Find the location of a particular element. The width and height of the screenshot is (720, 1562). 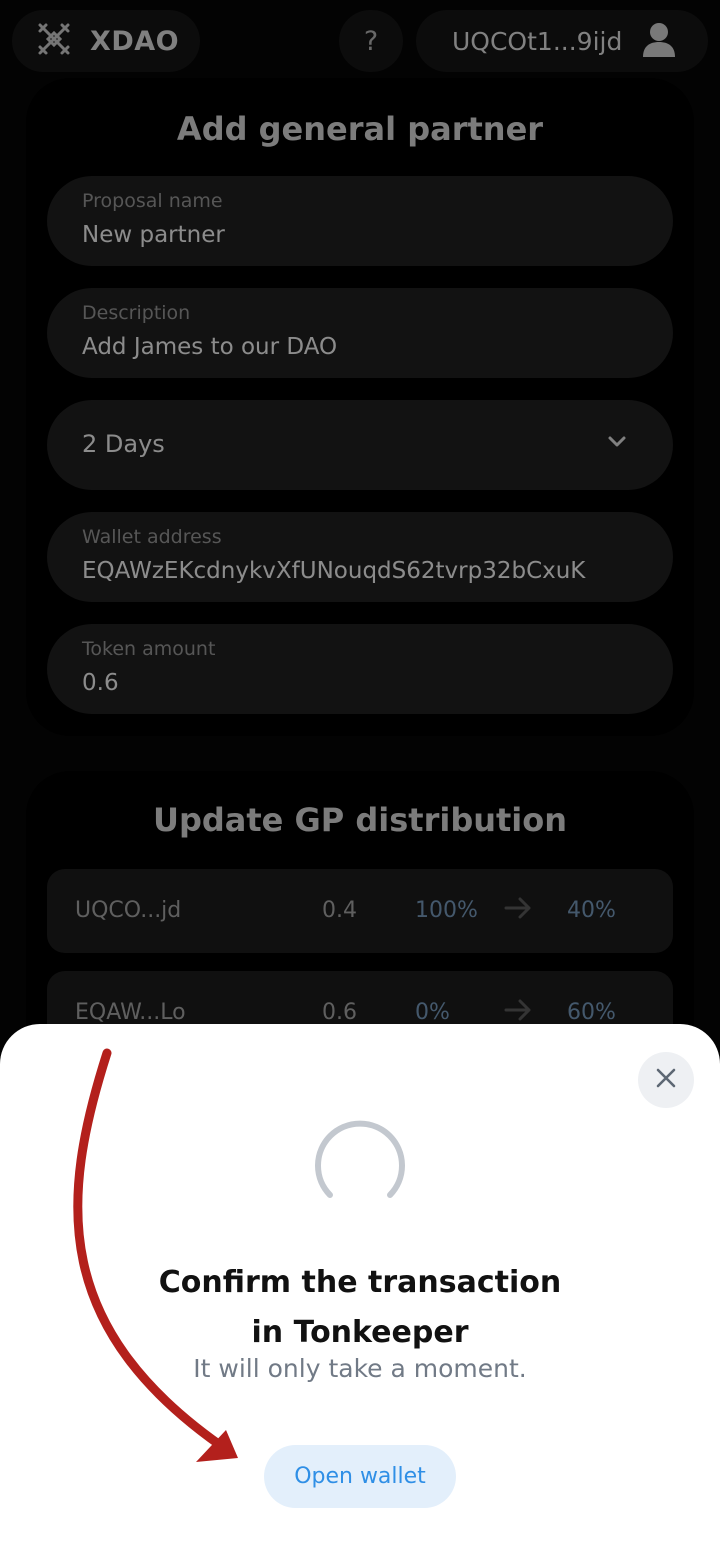

confirm-title-line1: Confirm the transaction is located at coordinates (360, 1282).